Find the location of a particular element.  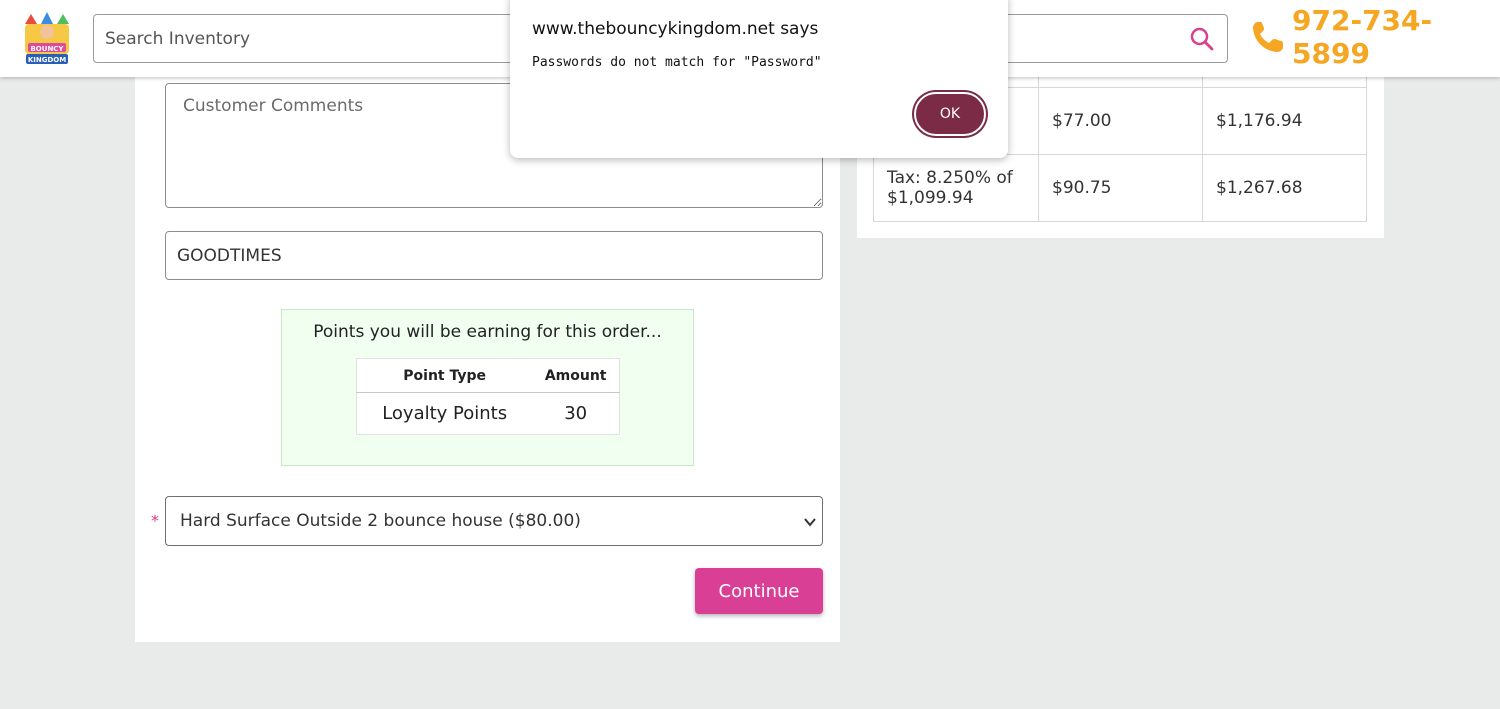

totals-running-total-cell: $1,176.94 is located at coordinates (1284, 121).